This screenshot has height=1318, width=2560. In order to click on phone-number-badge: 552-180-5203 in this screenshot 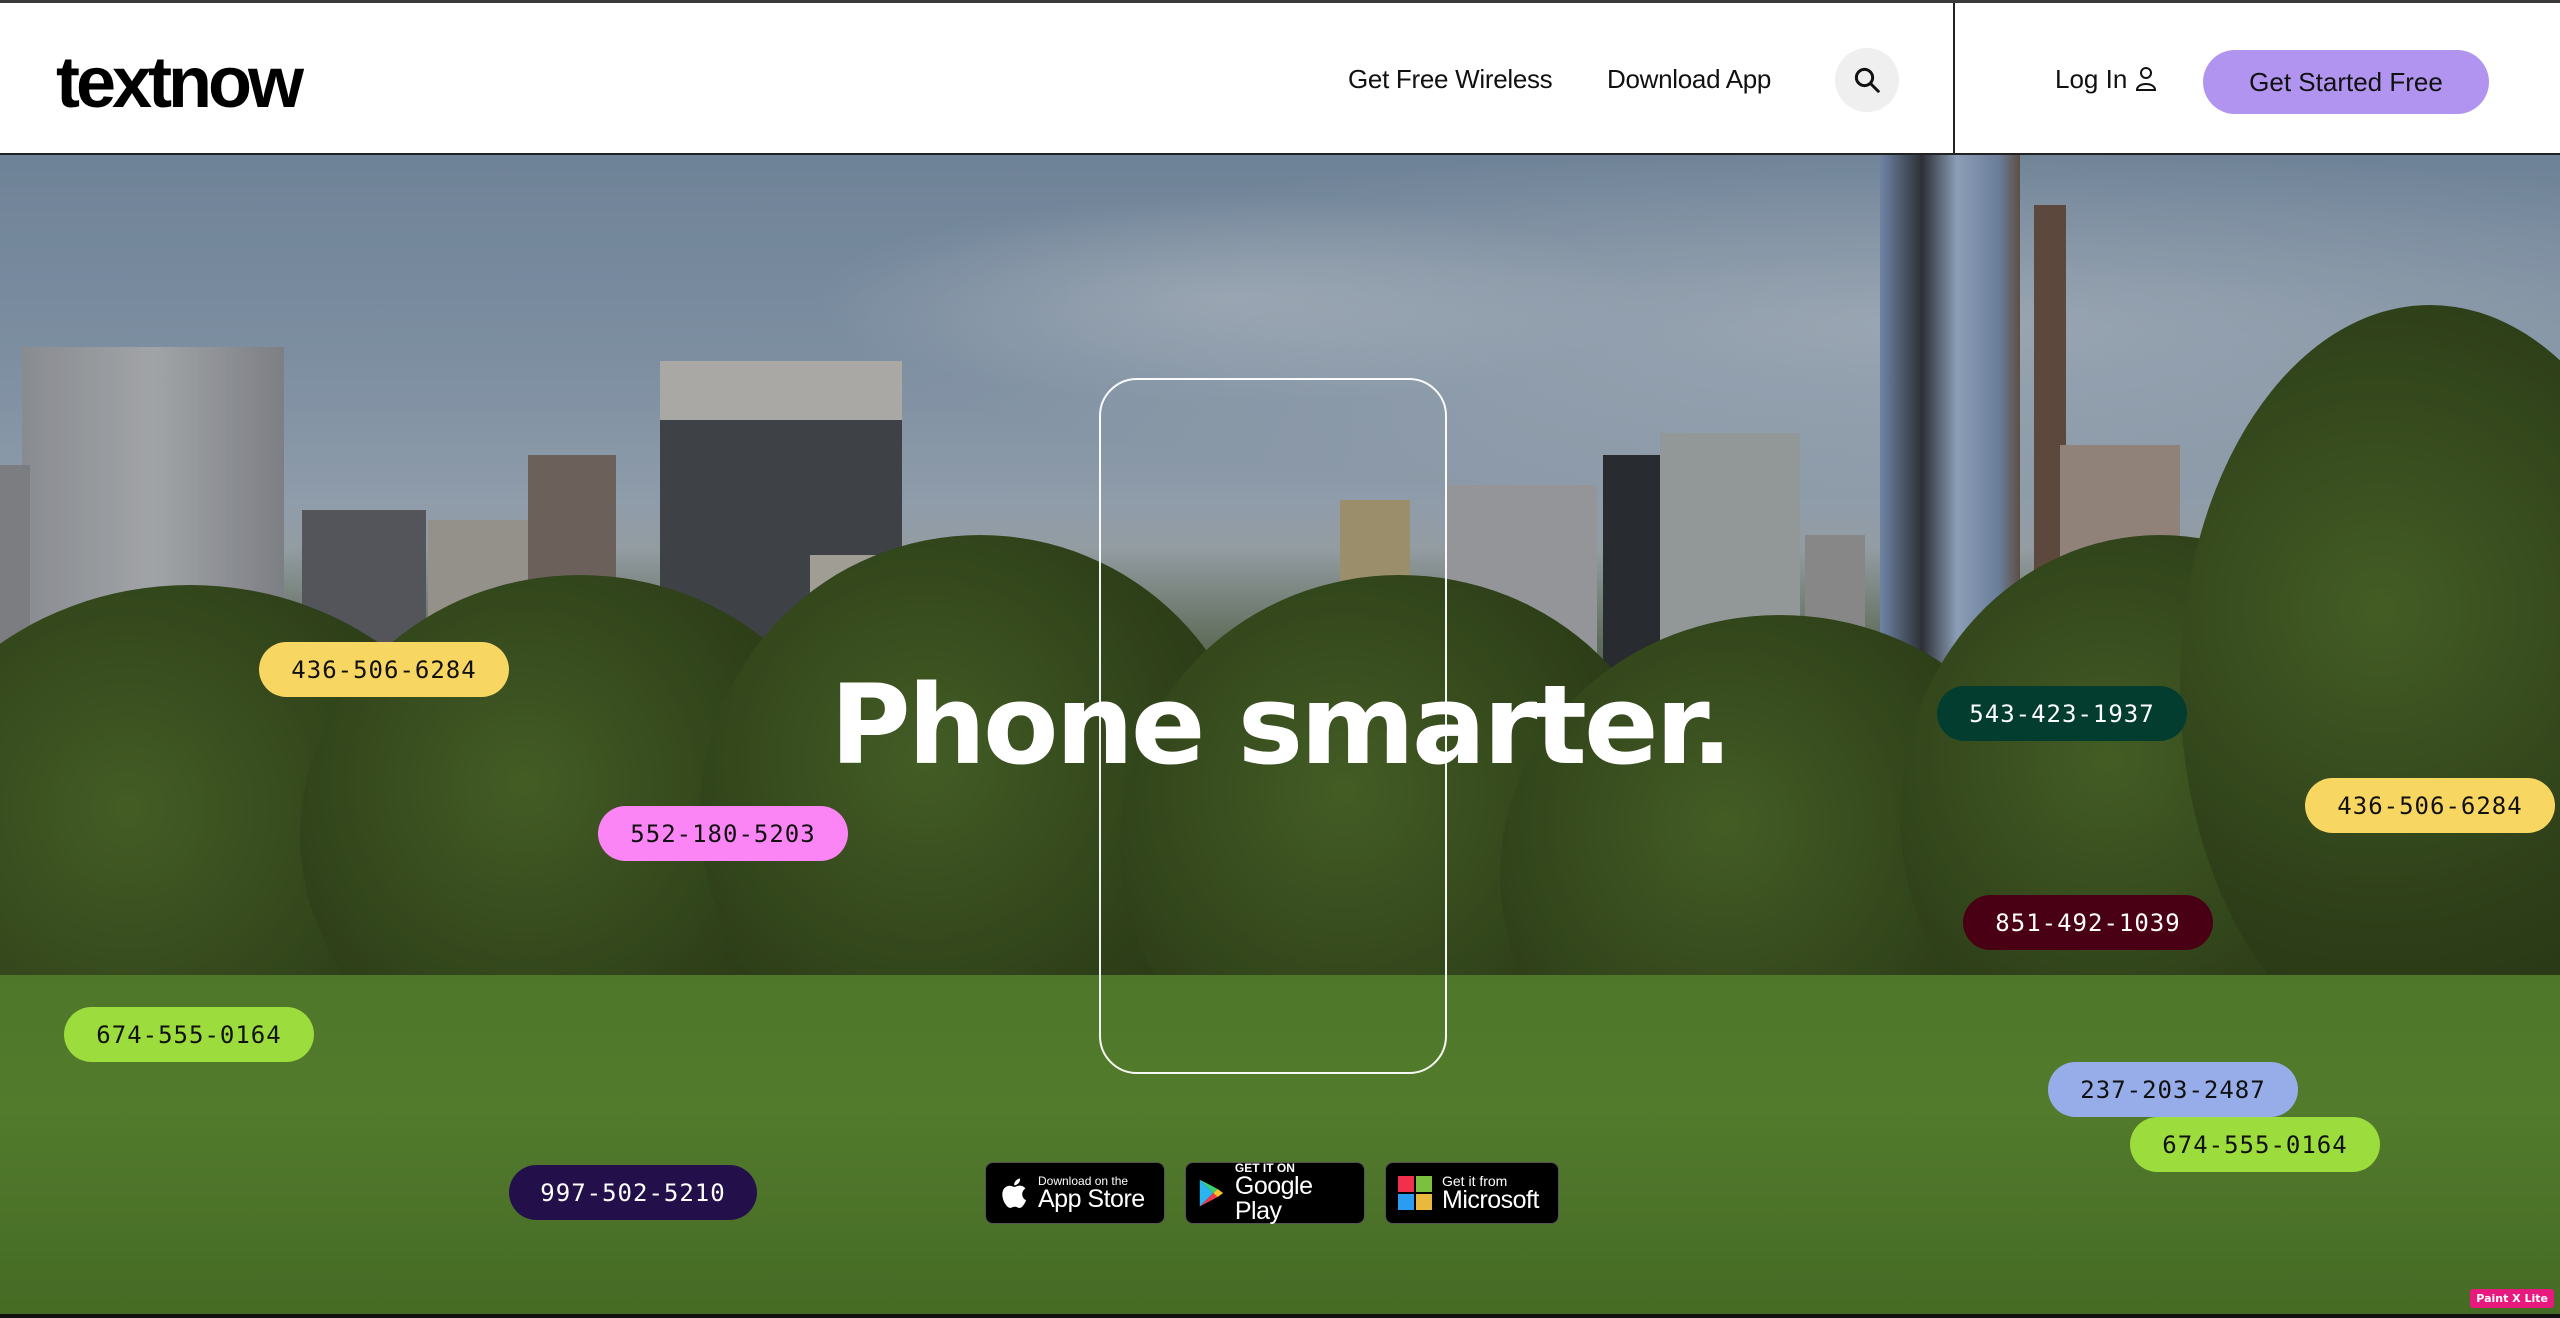, I will do `click(723, 833)`.